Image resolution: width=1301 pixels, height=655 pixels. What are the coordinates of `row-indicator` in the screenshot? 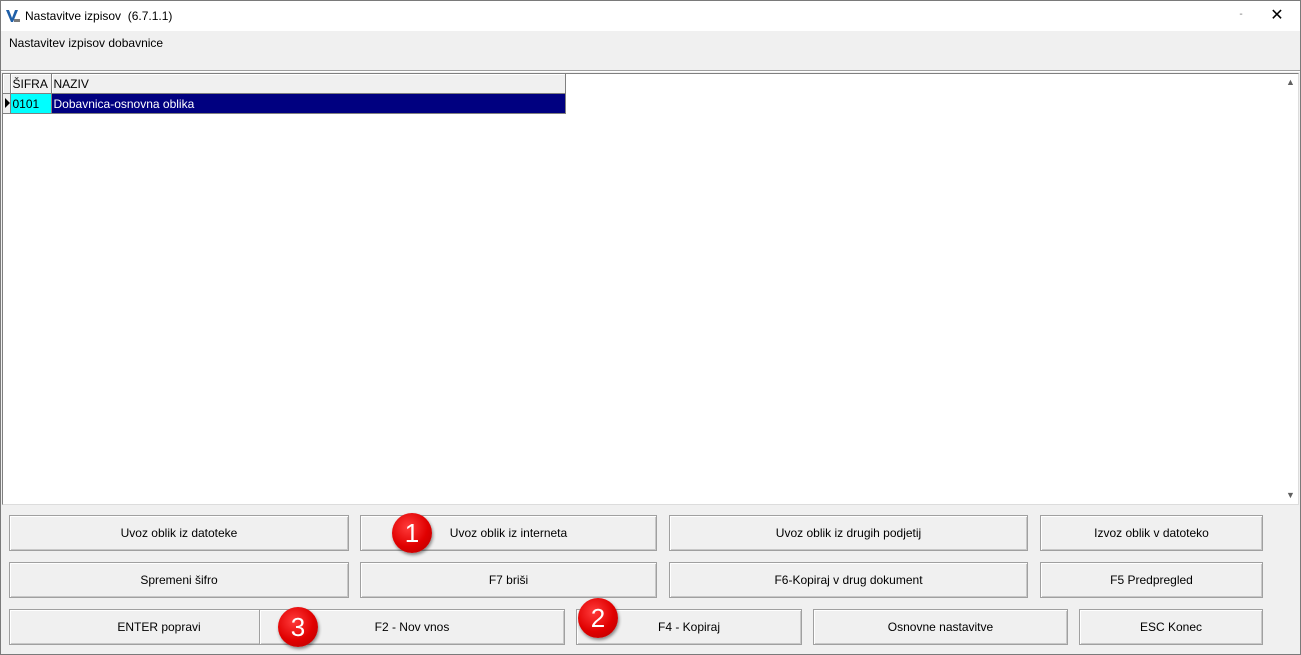 It's located at (7, 103).